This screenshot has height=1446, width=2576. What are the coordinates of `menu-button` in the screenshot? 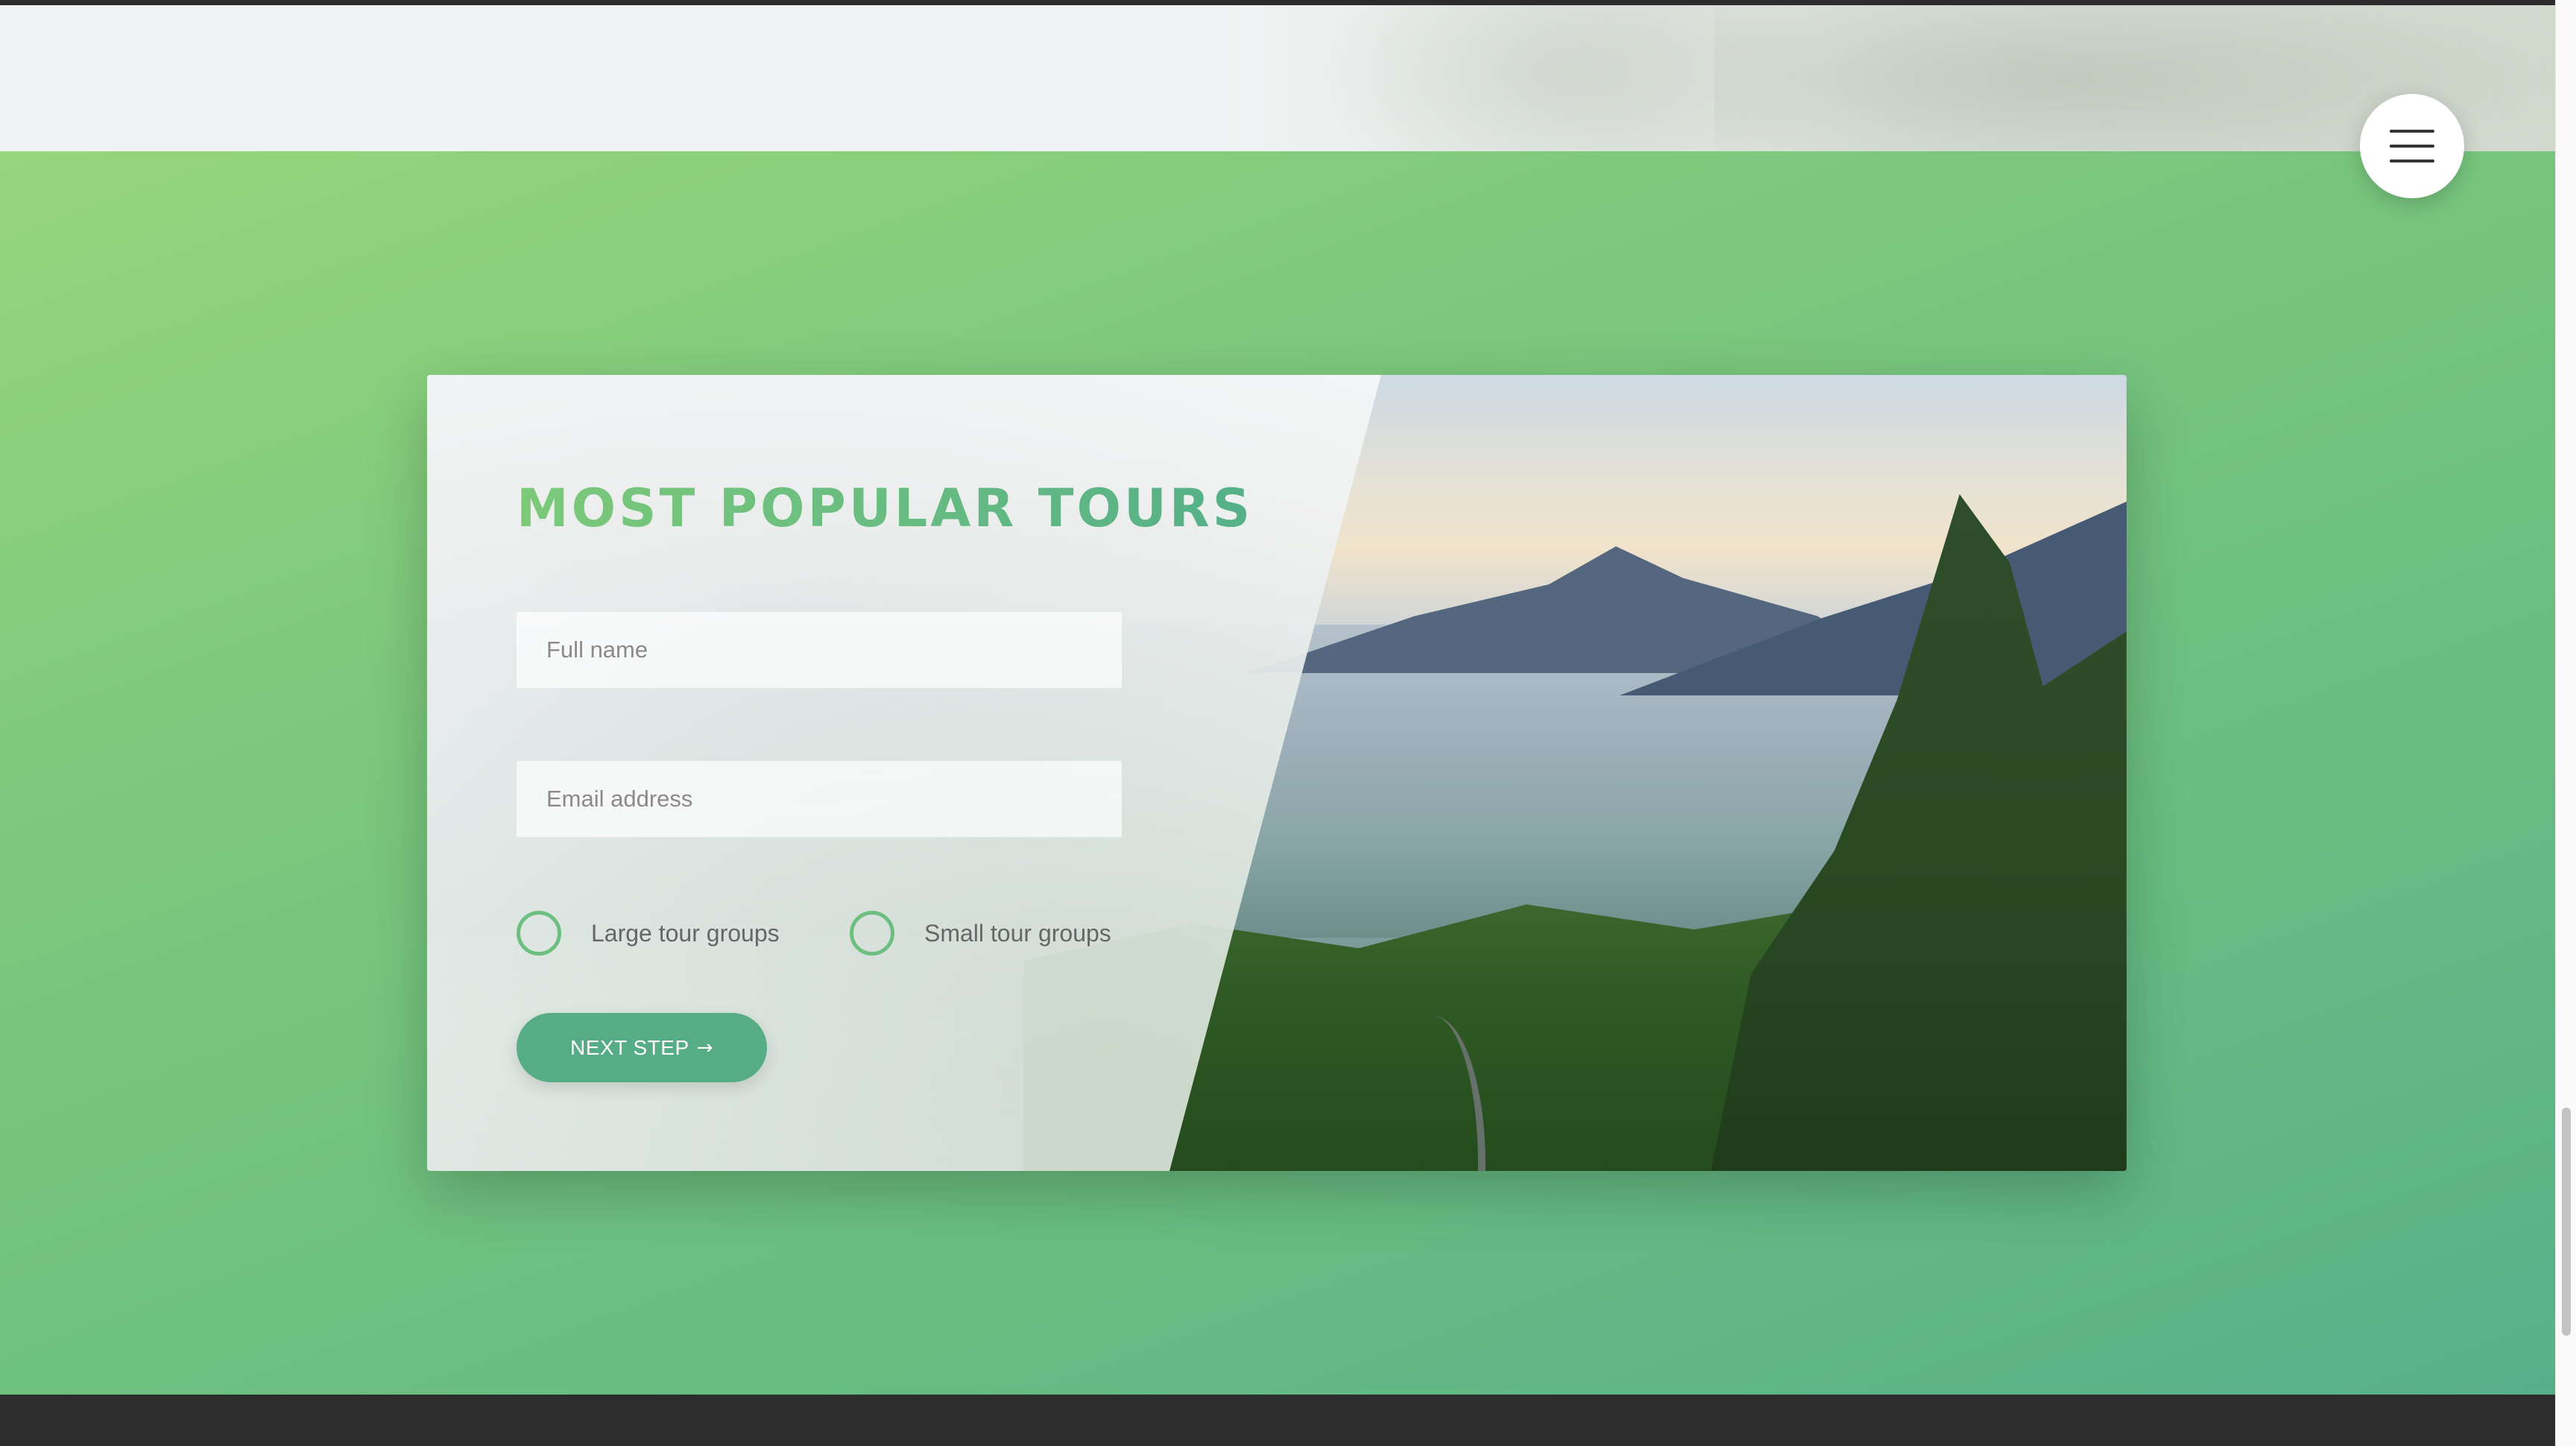 It's located at (2412, 146).